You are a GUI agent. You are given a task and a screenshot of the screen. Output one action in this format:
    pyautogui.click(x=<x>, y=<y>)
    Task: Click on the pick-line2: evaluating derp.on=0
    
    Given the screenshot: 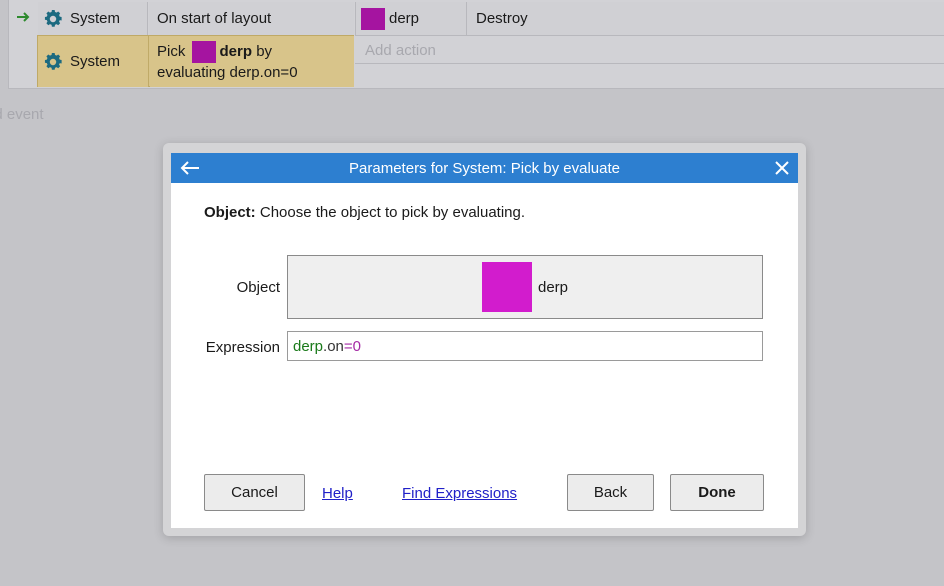 What is the action you would take?
    pyautogui.click(x=227, y=72)
    